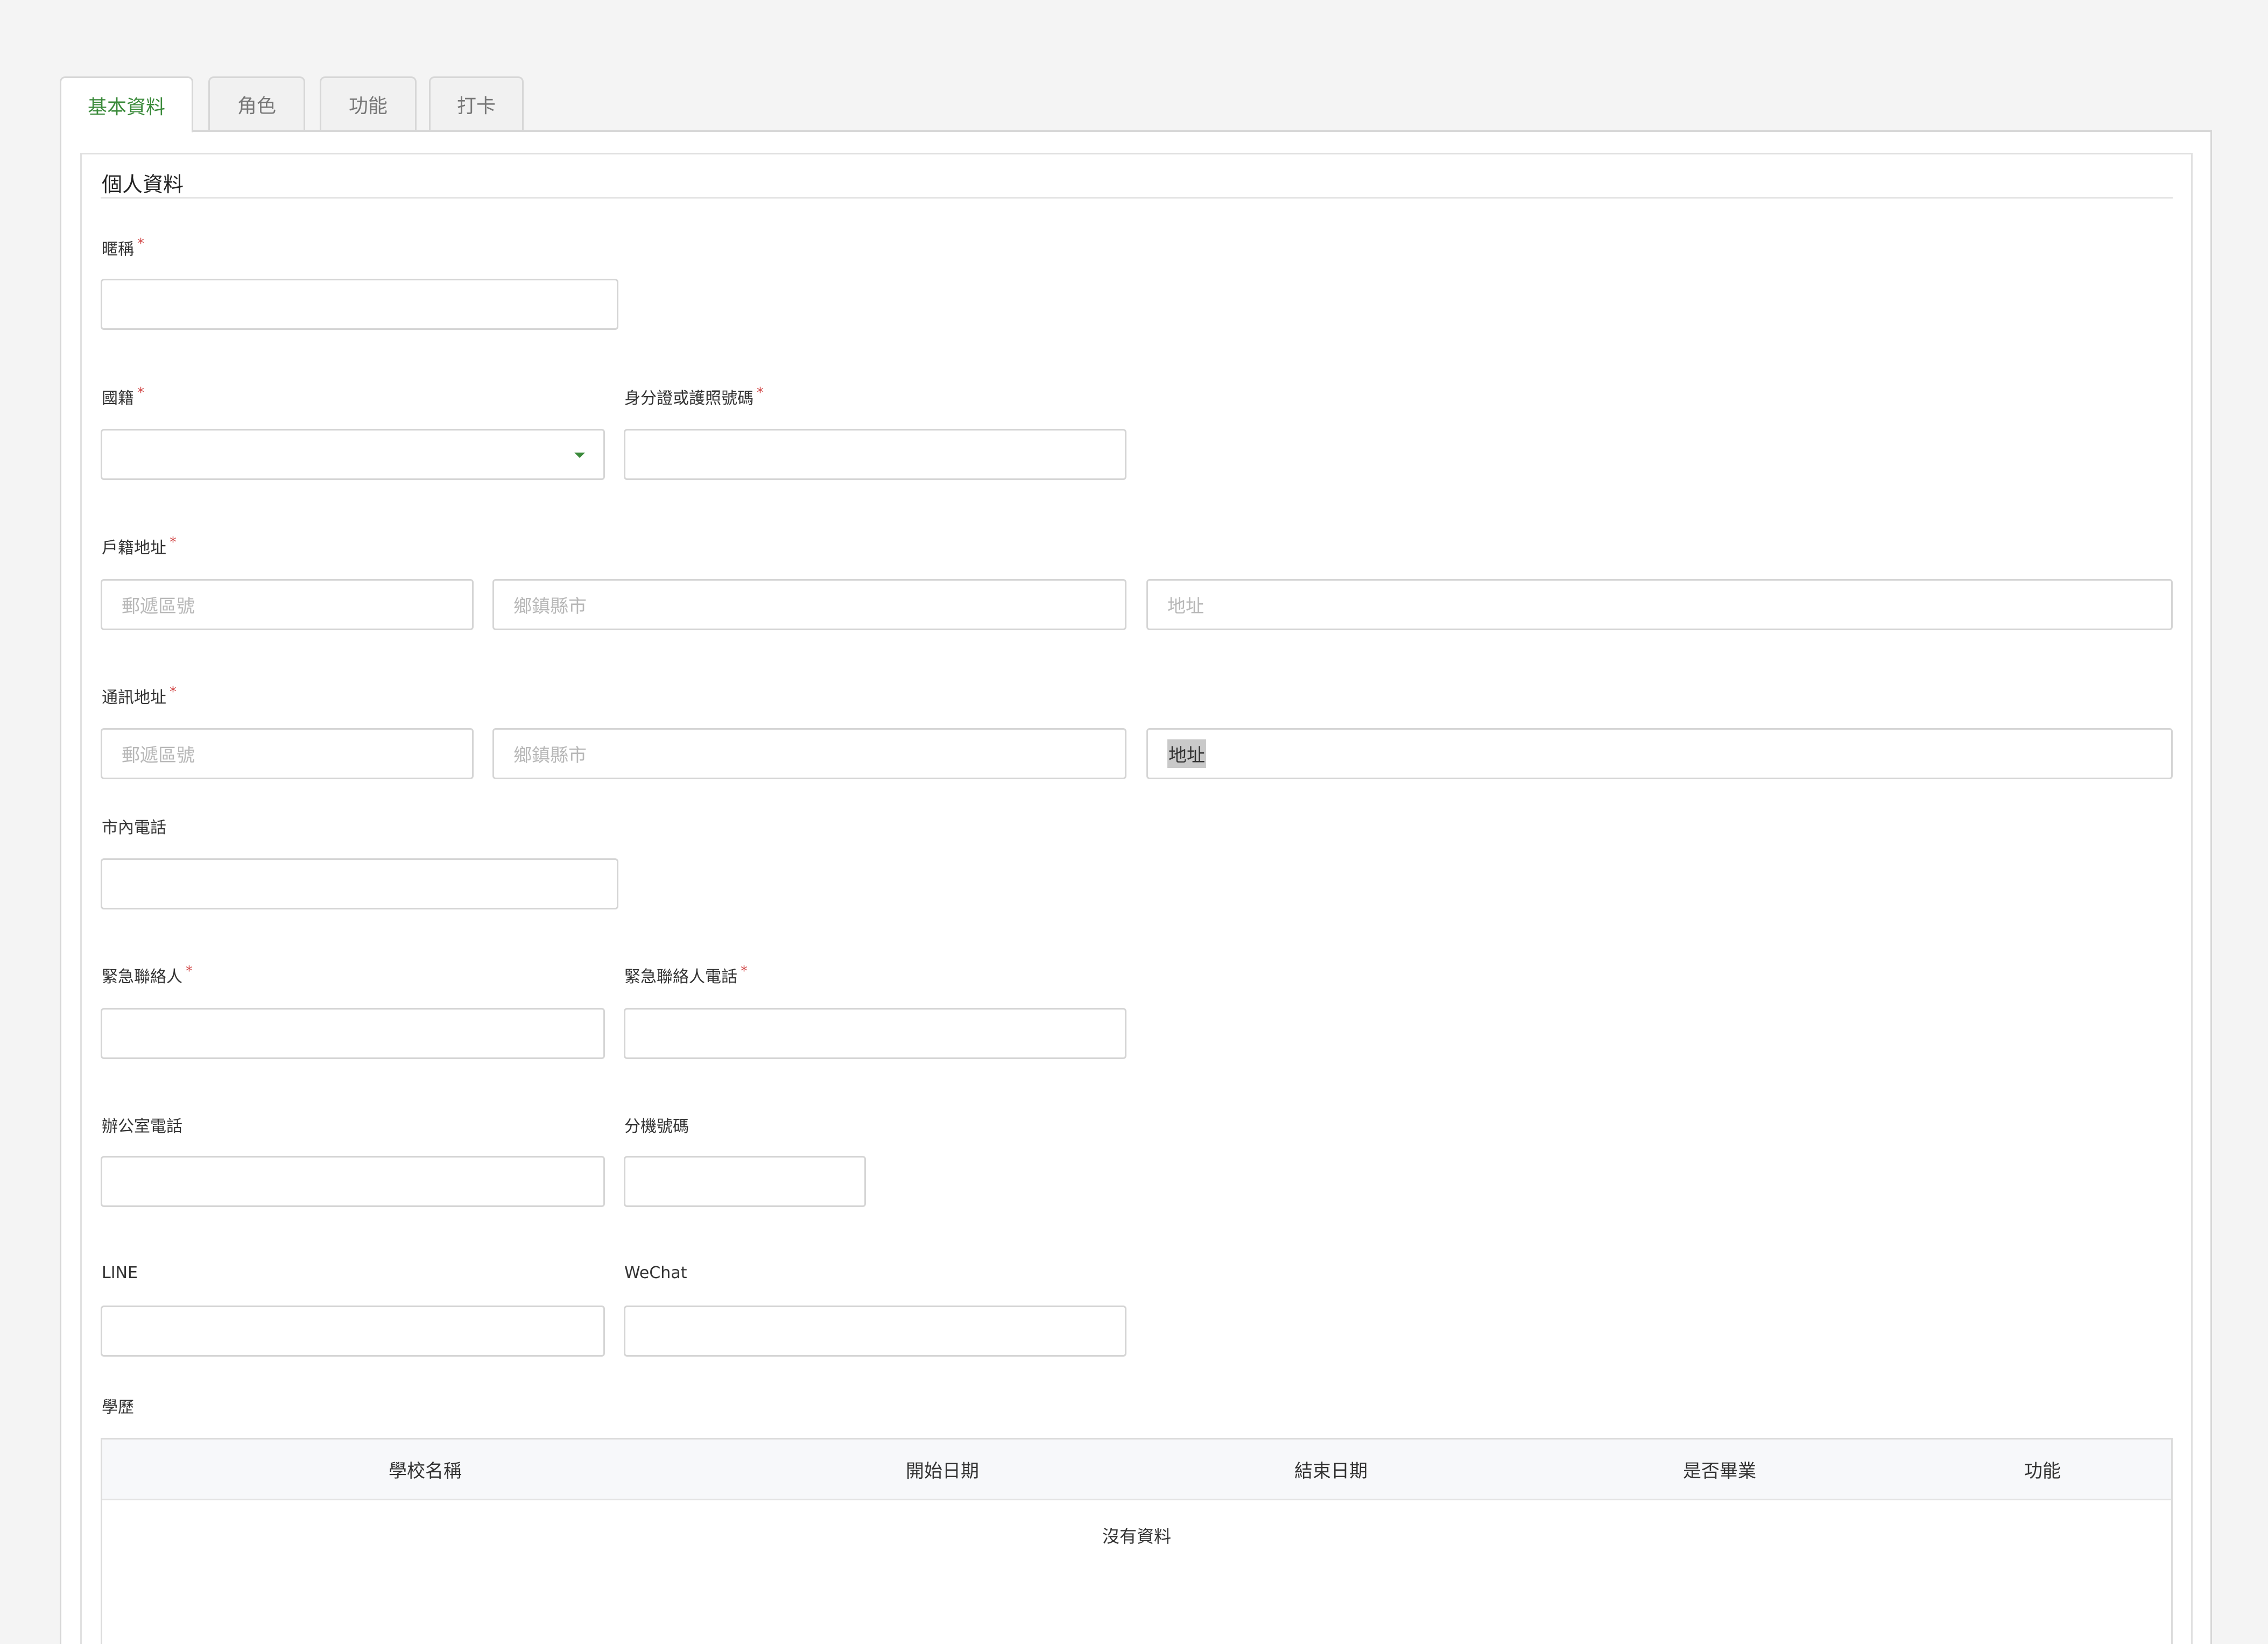 The height and width of the screenshot is (1644, 2268). Describe the element at coordinates (139, 546) in the screenshot. I see `registered-address-label: 戶籍地址 *` at that location.